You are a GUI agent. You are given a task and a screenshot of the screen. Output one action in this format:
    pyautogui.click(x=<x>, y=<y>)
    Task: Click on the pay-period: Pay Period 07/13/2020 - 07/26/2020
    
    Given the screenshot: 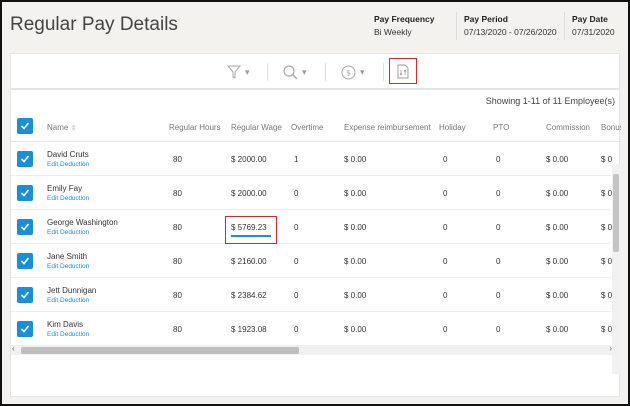 What is the action you would take?
    pyautogui.click(x=510, y=25)
    